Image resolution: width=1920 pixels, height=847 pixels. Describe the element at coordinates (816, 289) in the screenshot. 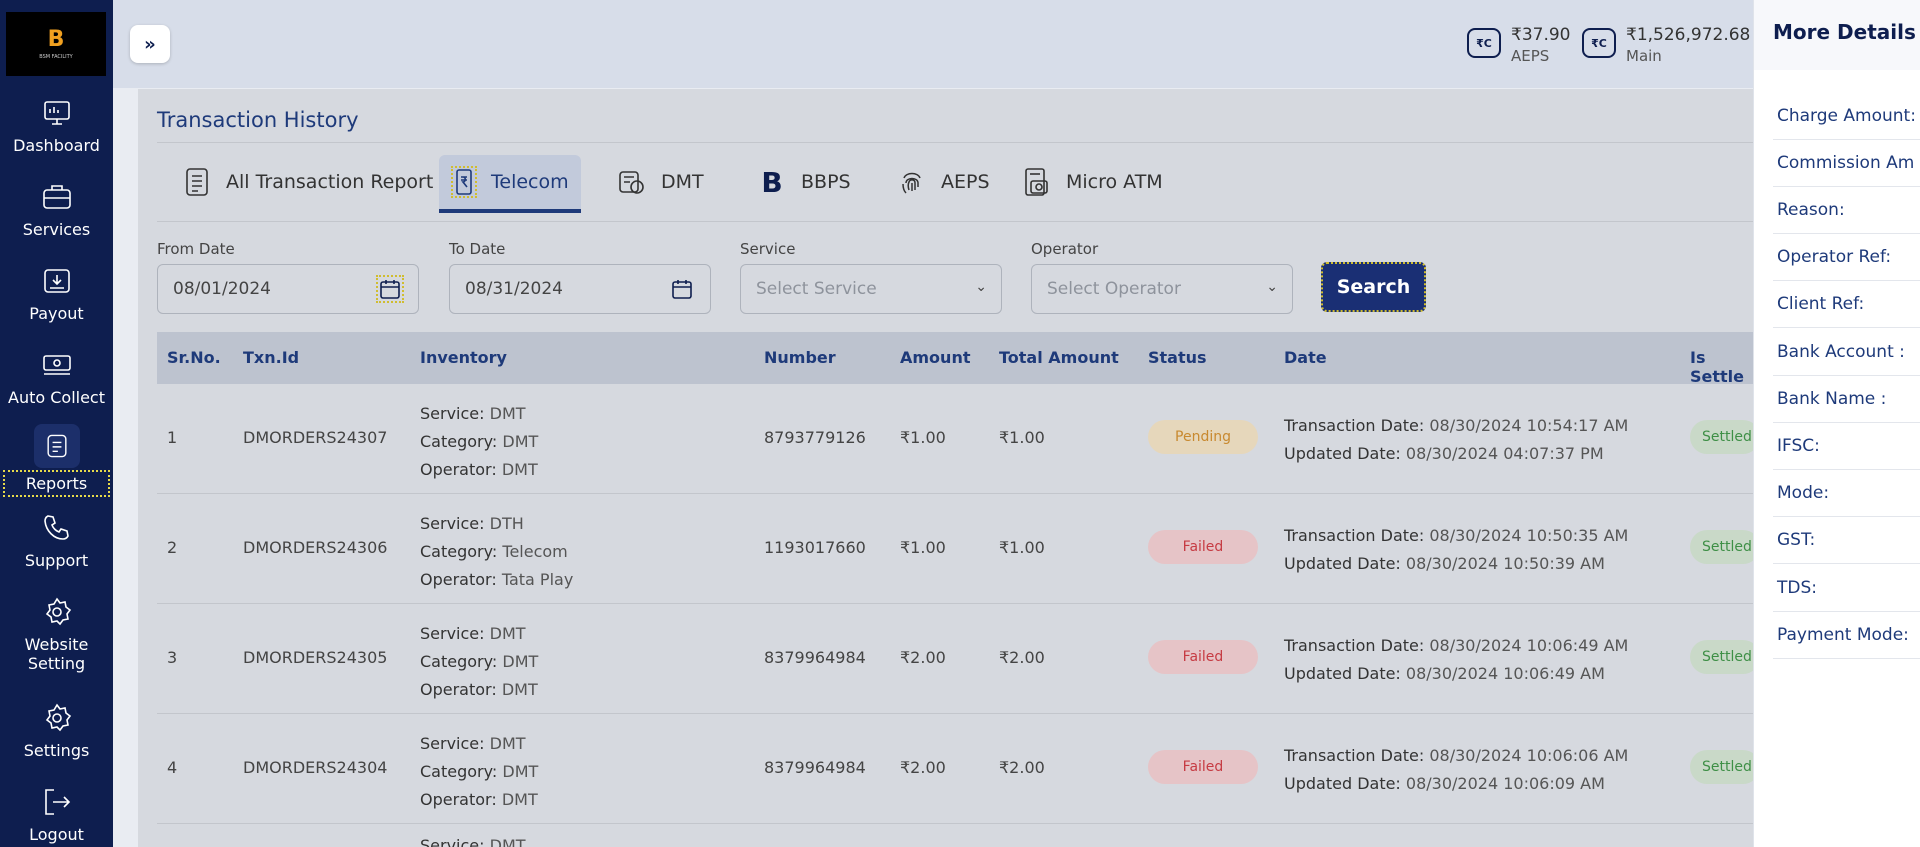

I see `service-placeholder: Select Service` at that location.